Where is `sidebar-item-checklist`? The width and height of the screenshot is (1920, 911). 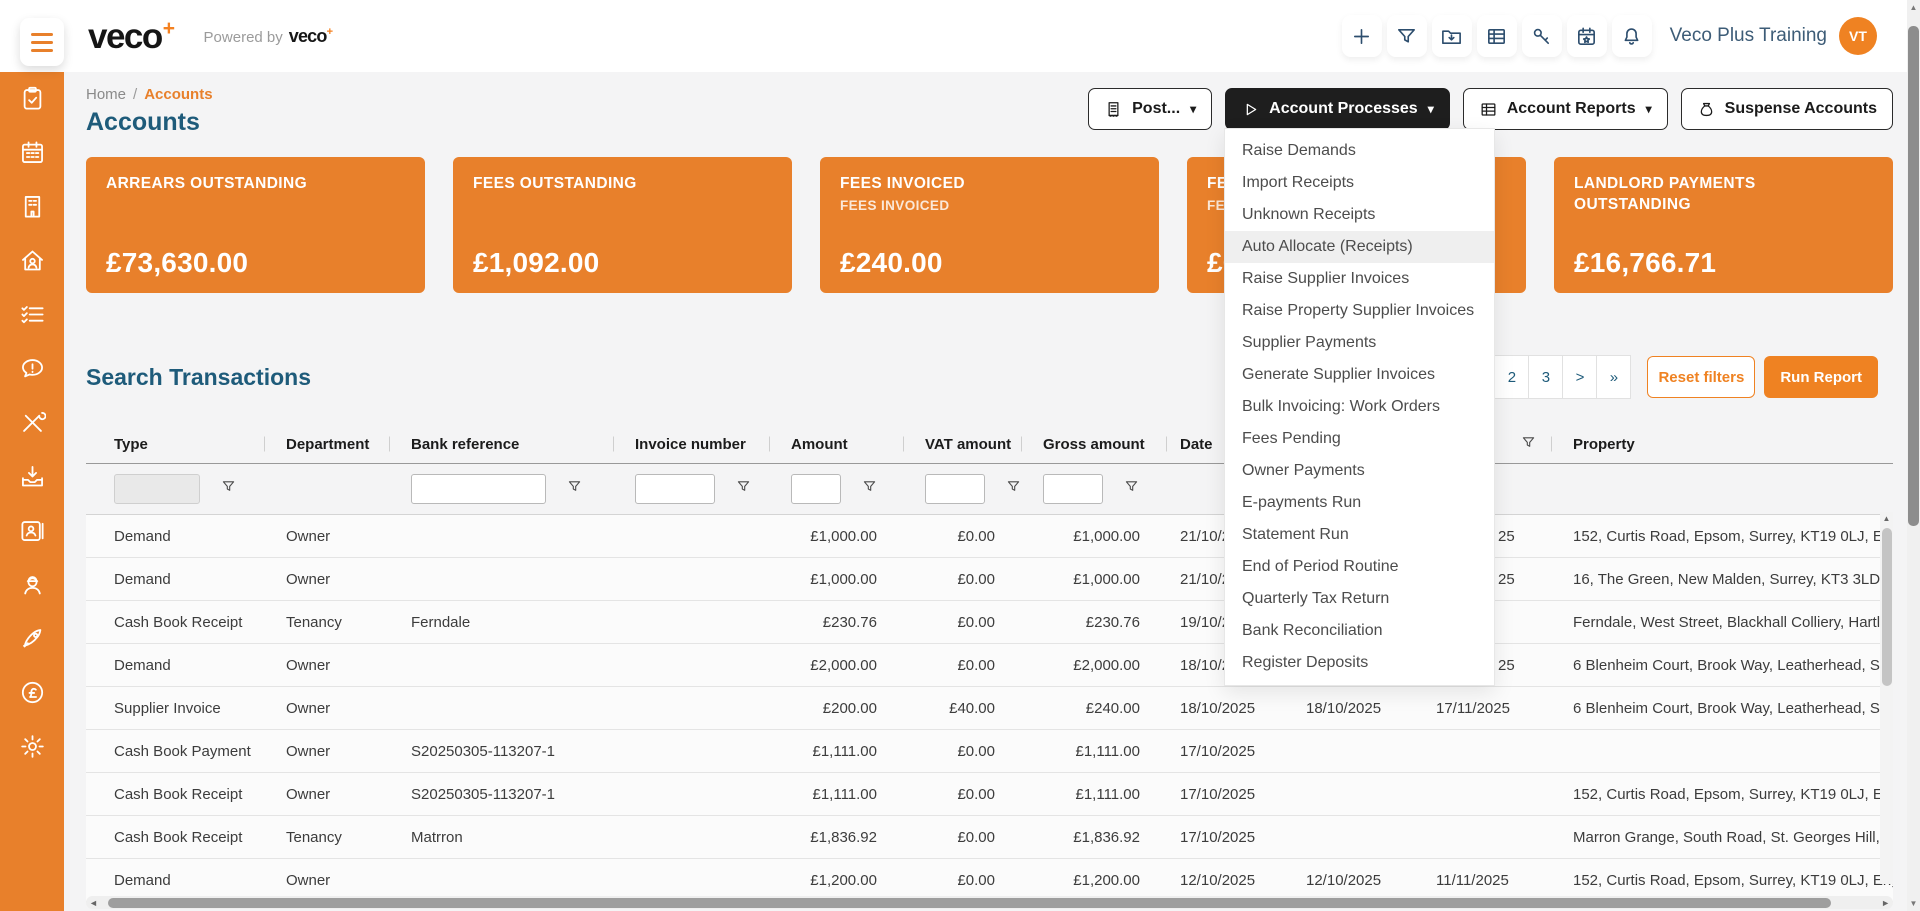 sidebar-item-checklist is located at coordinates (32, 314).